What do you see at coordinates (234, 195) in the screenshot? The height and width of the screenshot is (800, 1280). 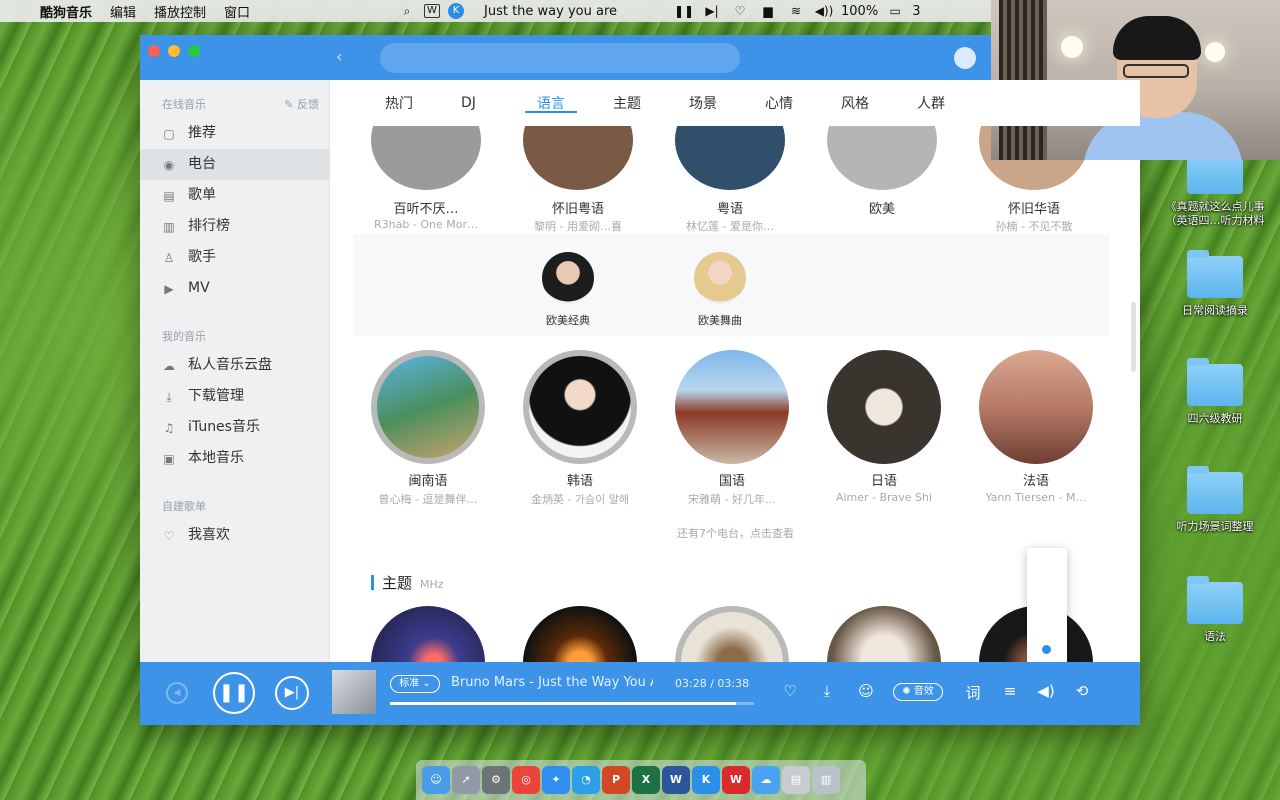 I see `sidebar-item-playlist: ▤ 歌单` at bounding box center [234, 195].